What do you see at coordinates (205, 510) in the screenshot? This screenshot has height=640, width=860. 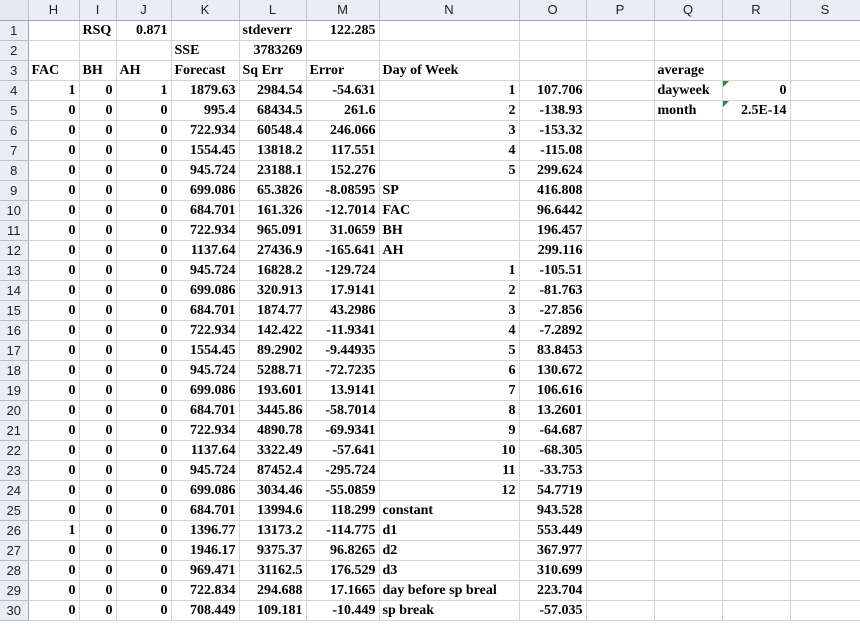 I see `cell-k25: 684.701` at bounding box center [205, 510].